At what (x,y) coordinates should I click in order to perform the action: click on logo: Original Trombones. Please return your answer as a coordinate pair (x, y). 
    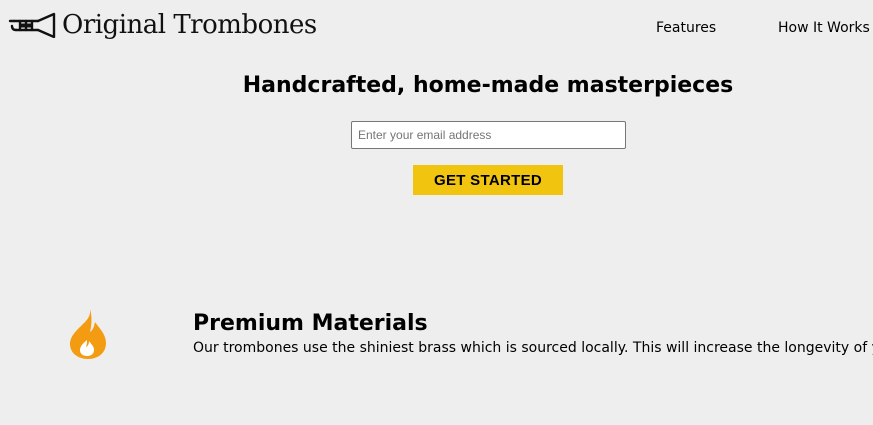
    Looking at the image, I should click on (162, 25).